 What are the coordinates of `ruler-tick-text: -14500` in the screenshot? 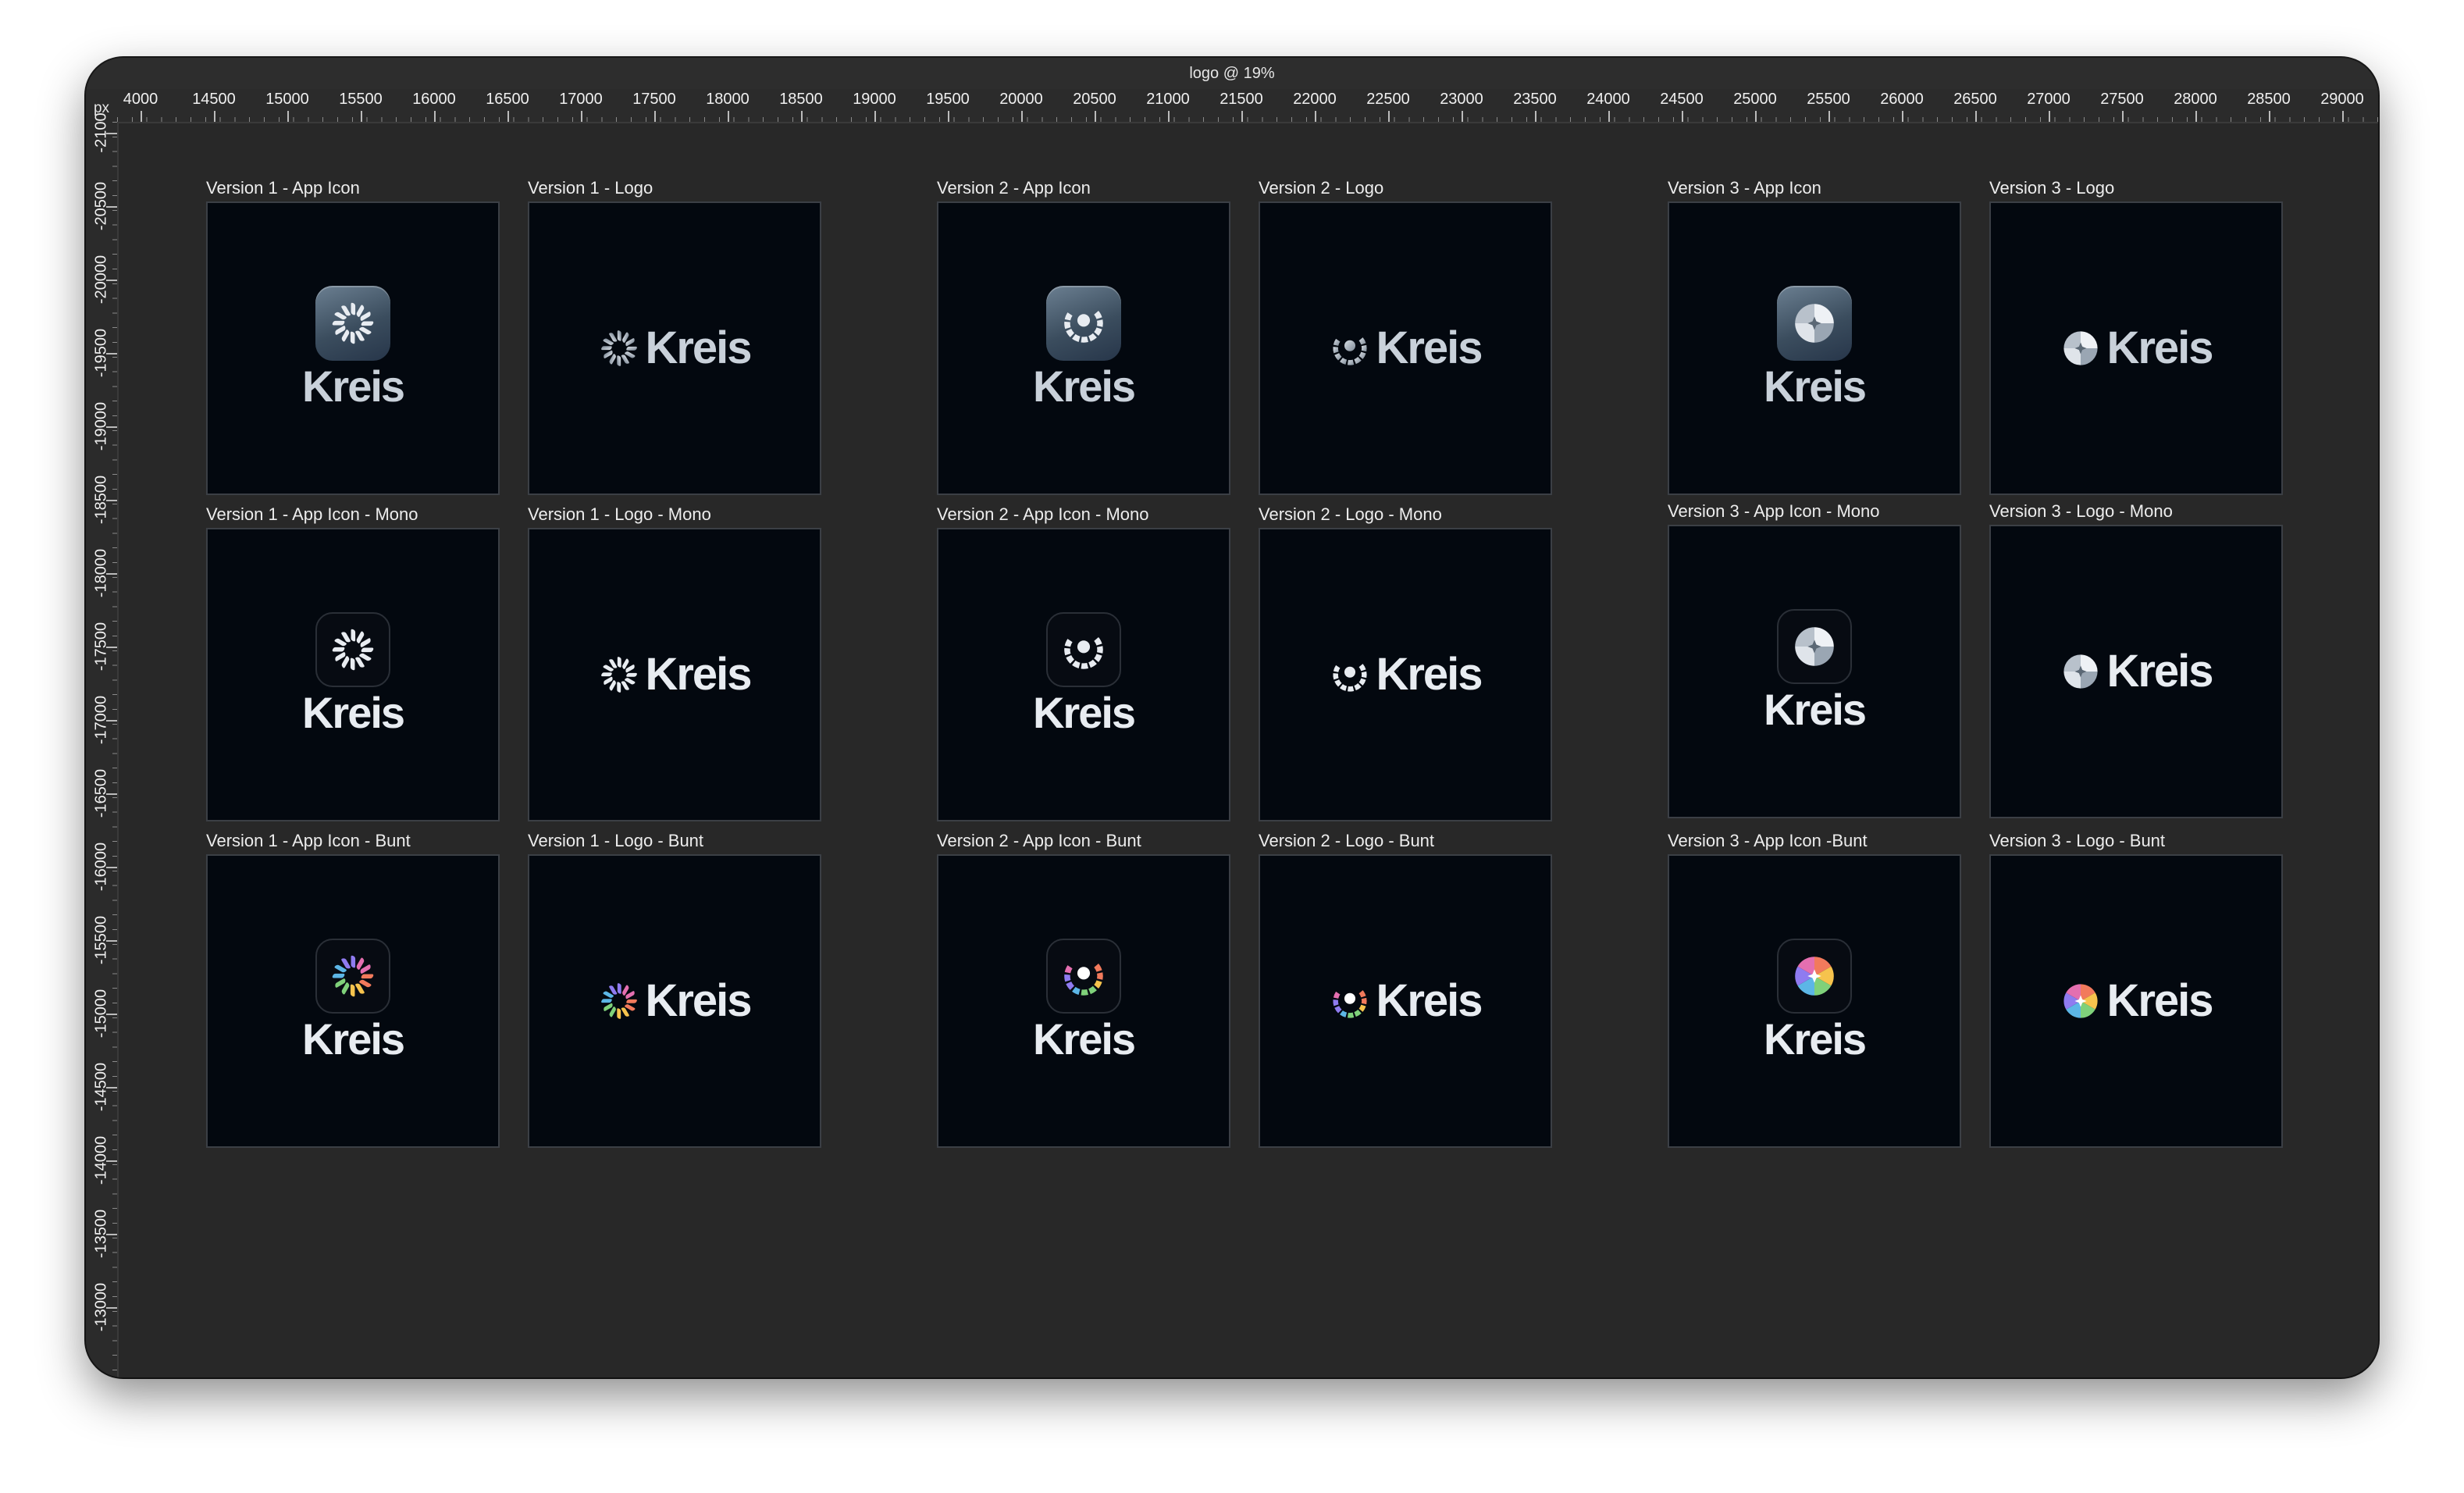 It's located at (101, 1087).